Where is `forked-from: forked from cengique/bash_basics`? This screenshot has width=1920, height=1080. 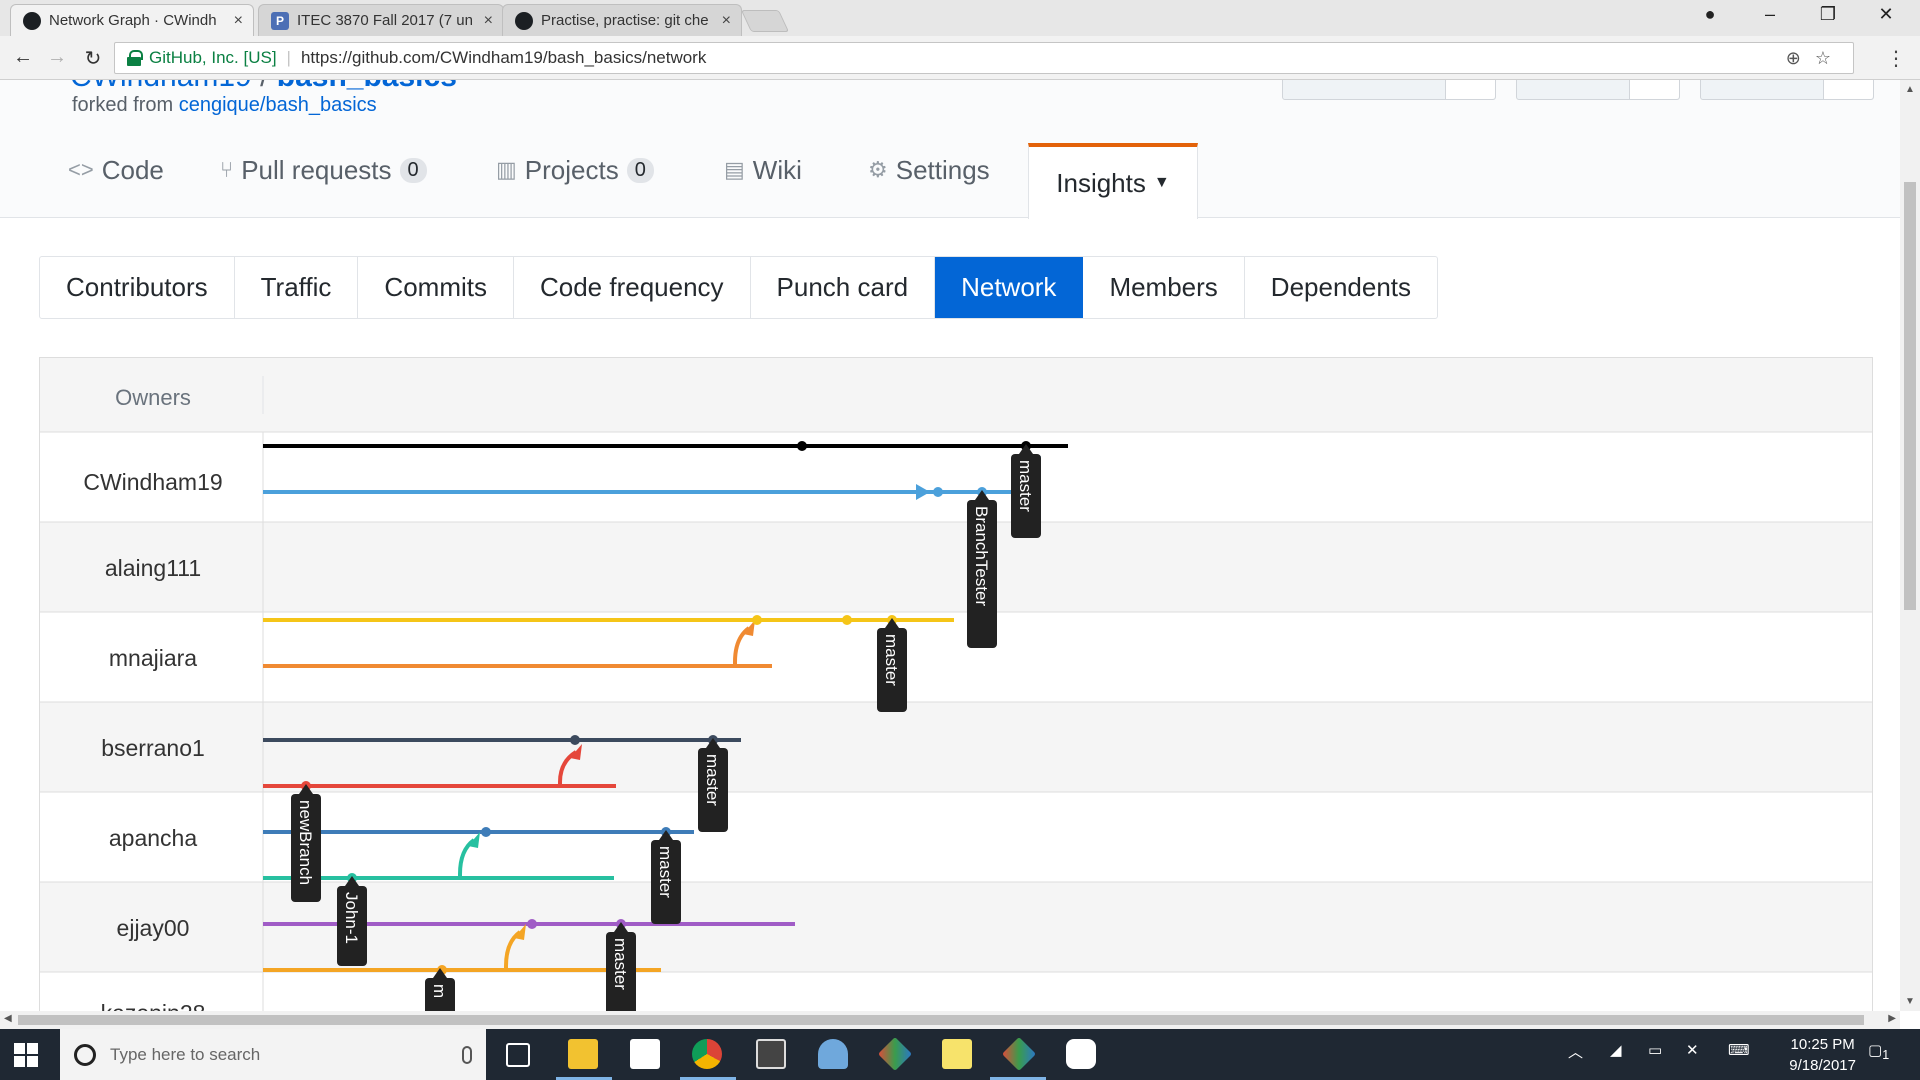
forked-from: forked from cengique/bash_basics is located at coordinates (224, 105).